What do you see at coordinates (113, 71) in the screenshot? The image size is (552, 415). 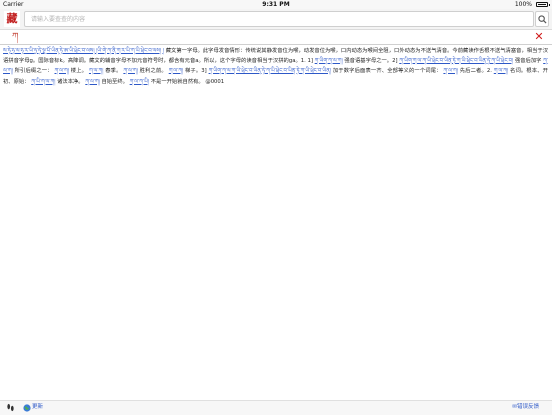 I see `definition-segment: 春季。` at bounding box center [113, 71].